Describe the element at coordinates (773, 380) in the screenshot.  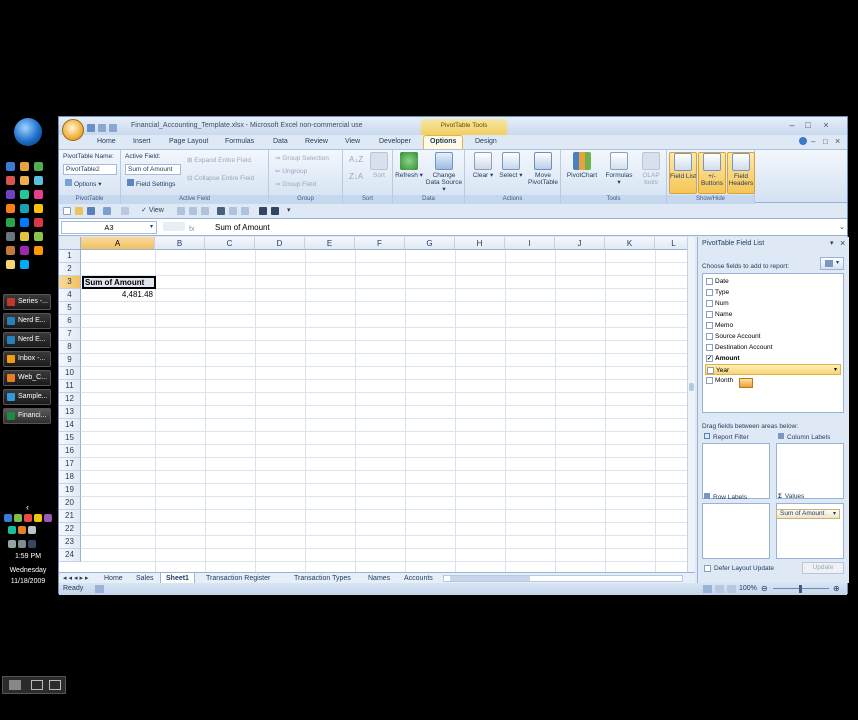
I see `field-item-month: Month` at that location.